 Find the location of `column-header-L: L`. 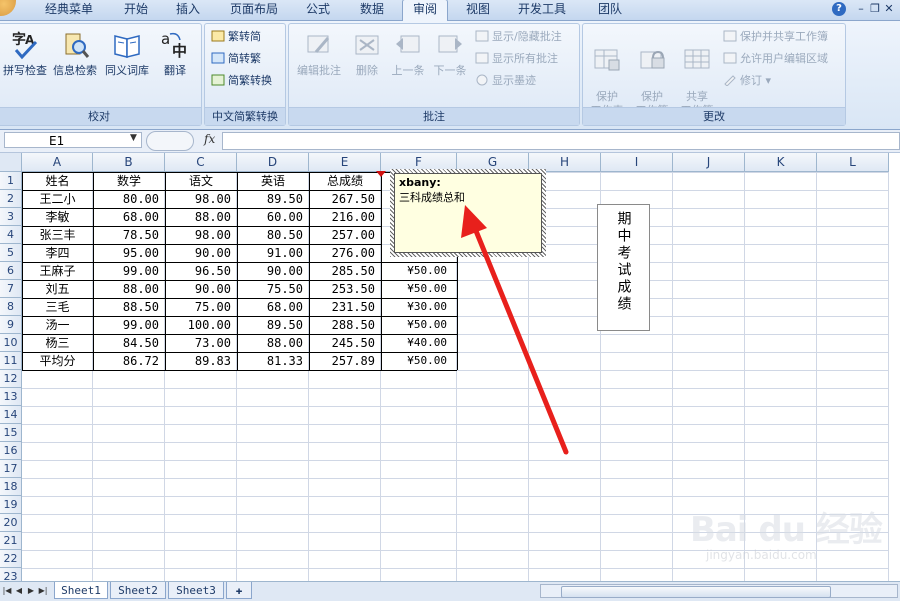

column-header-L: L is located at coordinates (853, 162).